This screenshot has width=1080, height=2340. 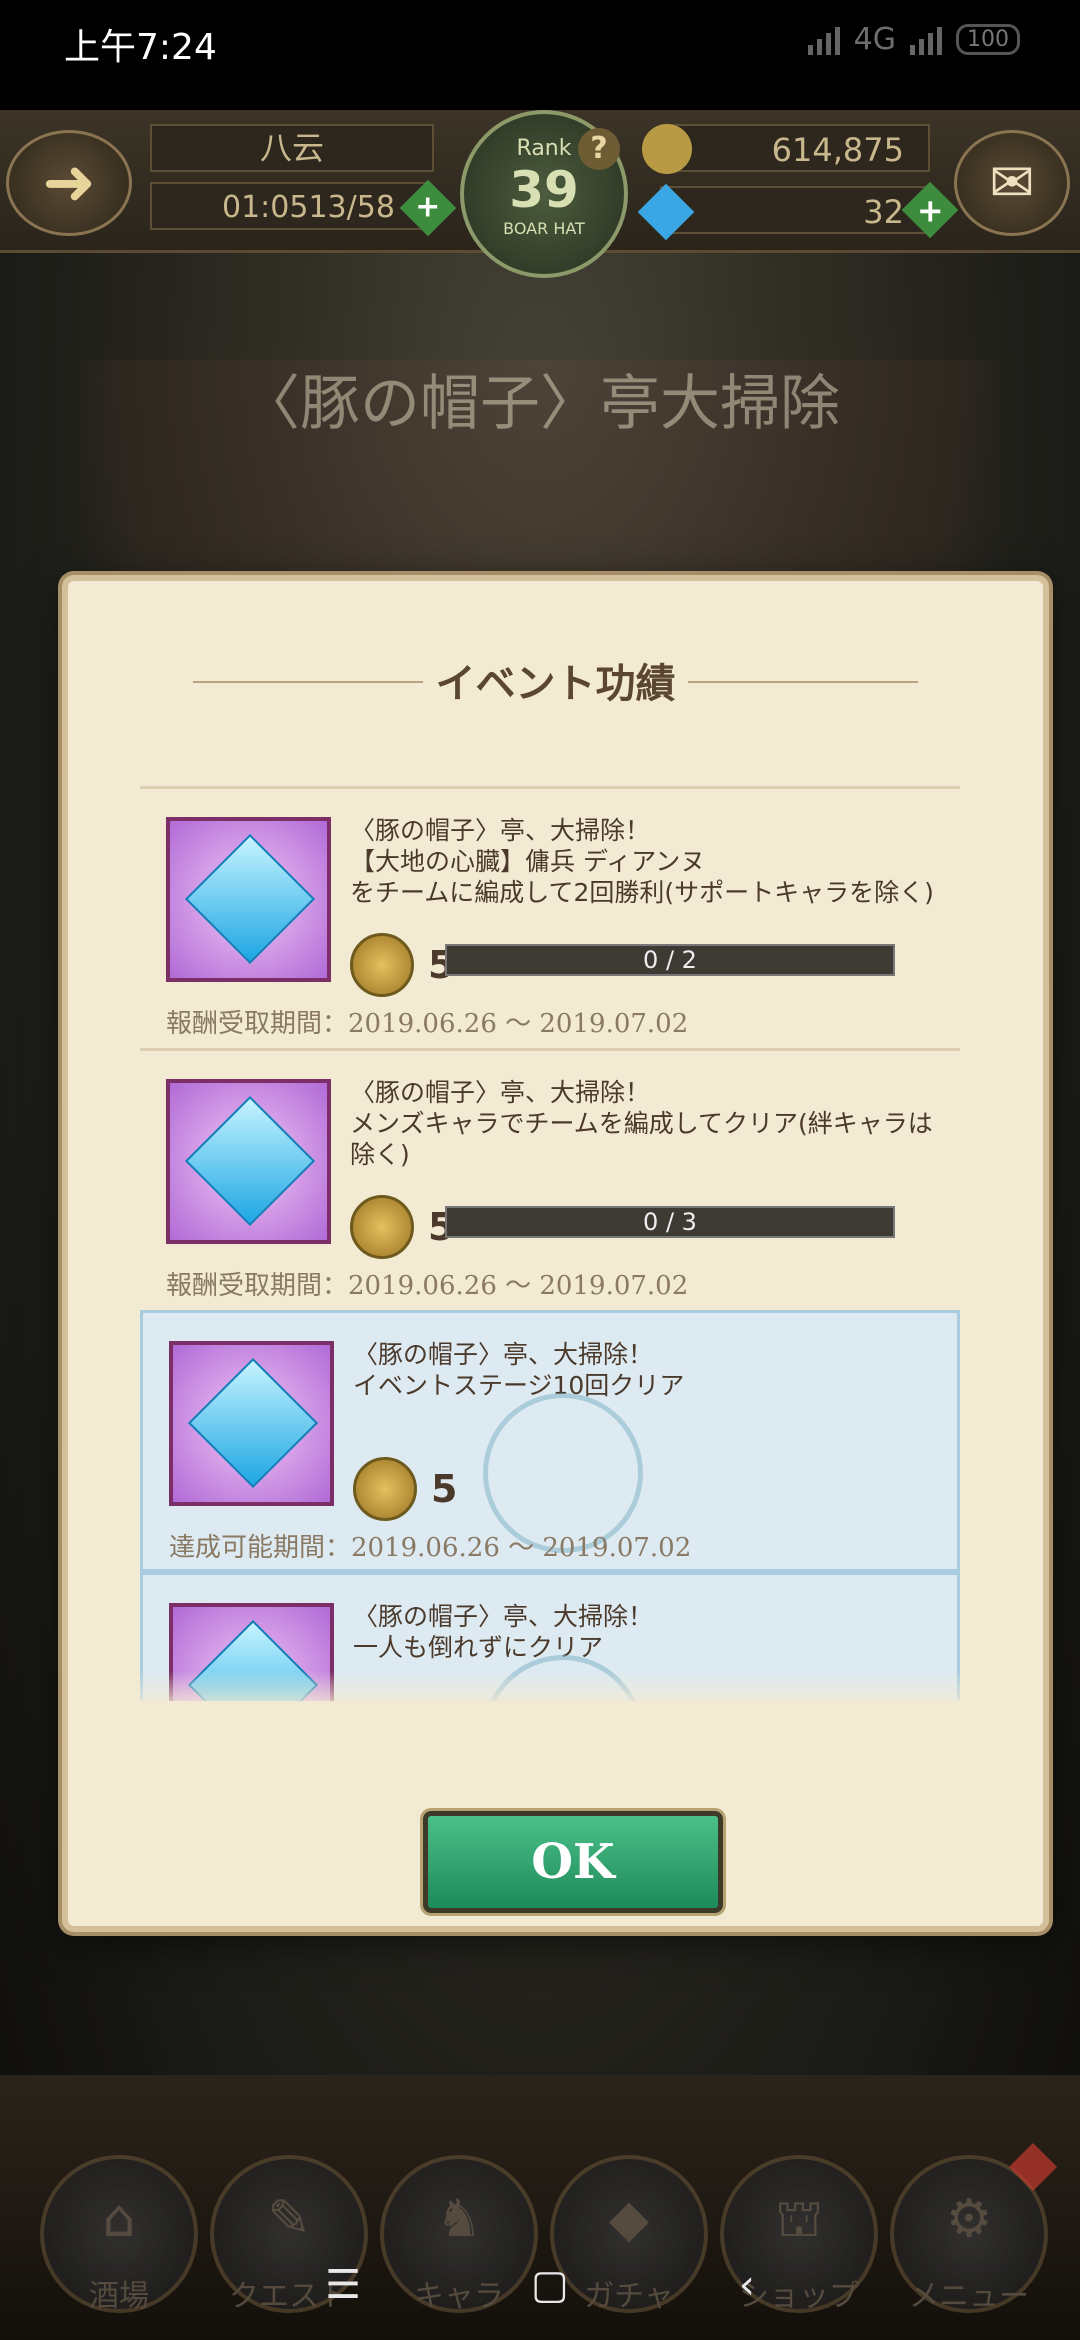 I want to click on help-icon: ?, so click(x=599, y=149).